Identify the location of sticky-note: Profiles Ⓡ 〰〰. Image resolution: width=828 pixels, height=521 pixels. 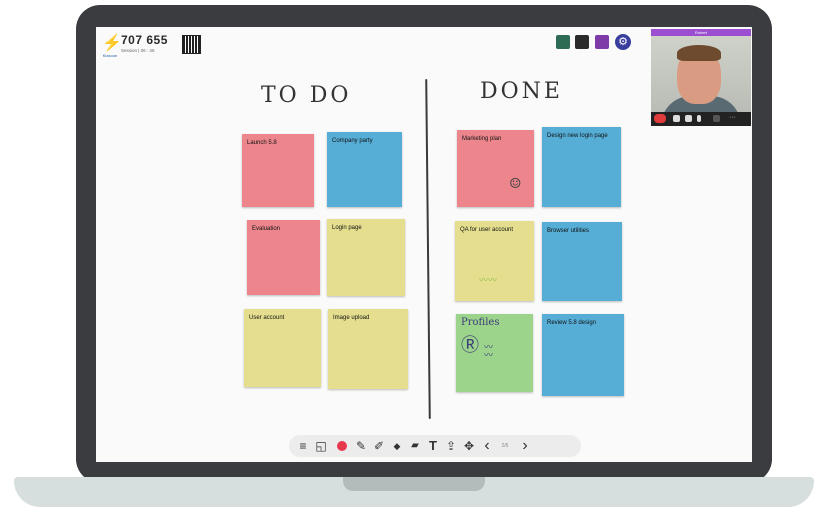
(494, 353).